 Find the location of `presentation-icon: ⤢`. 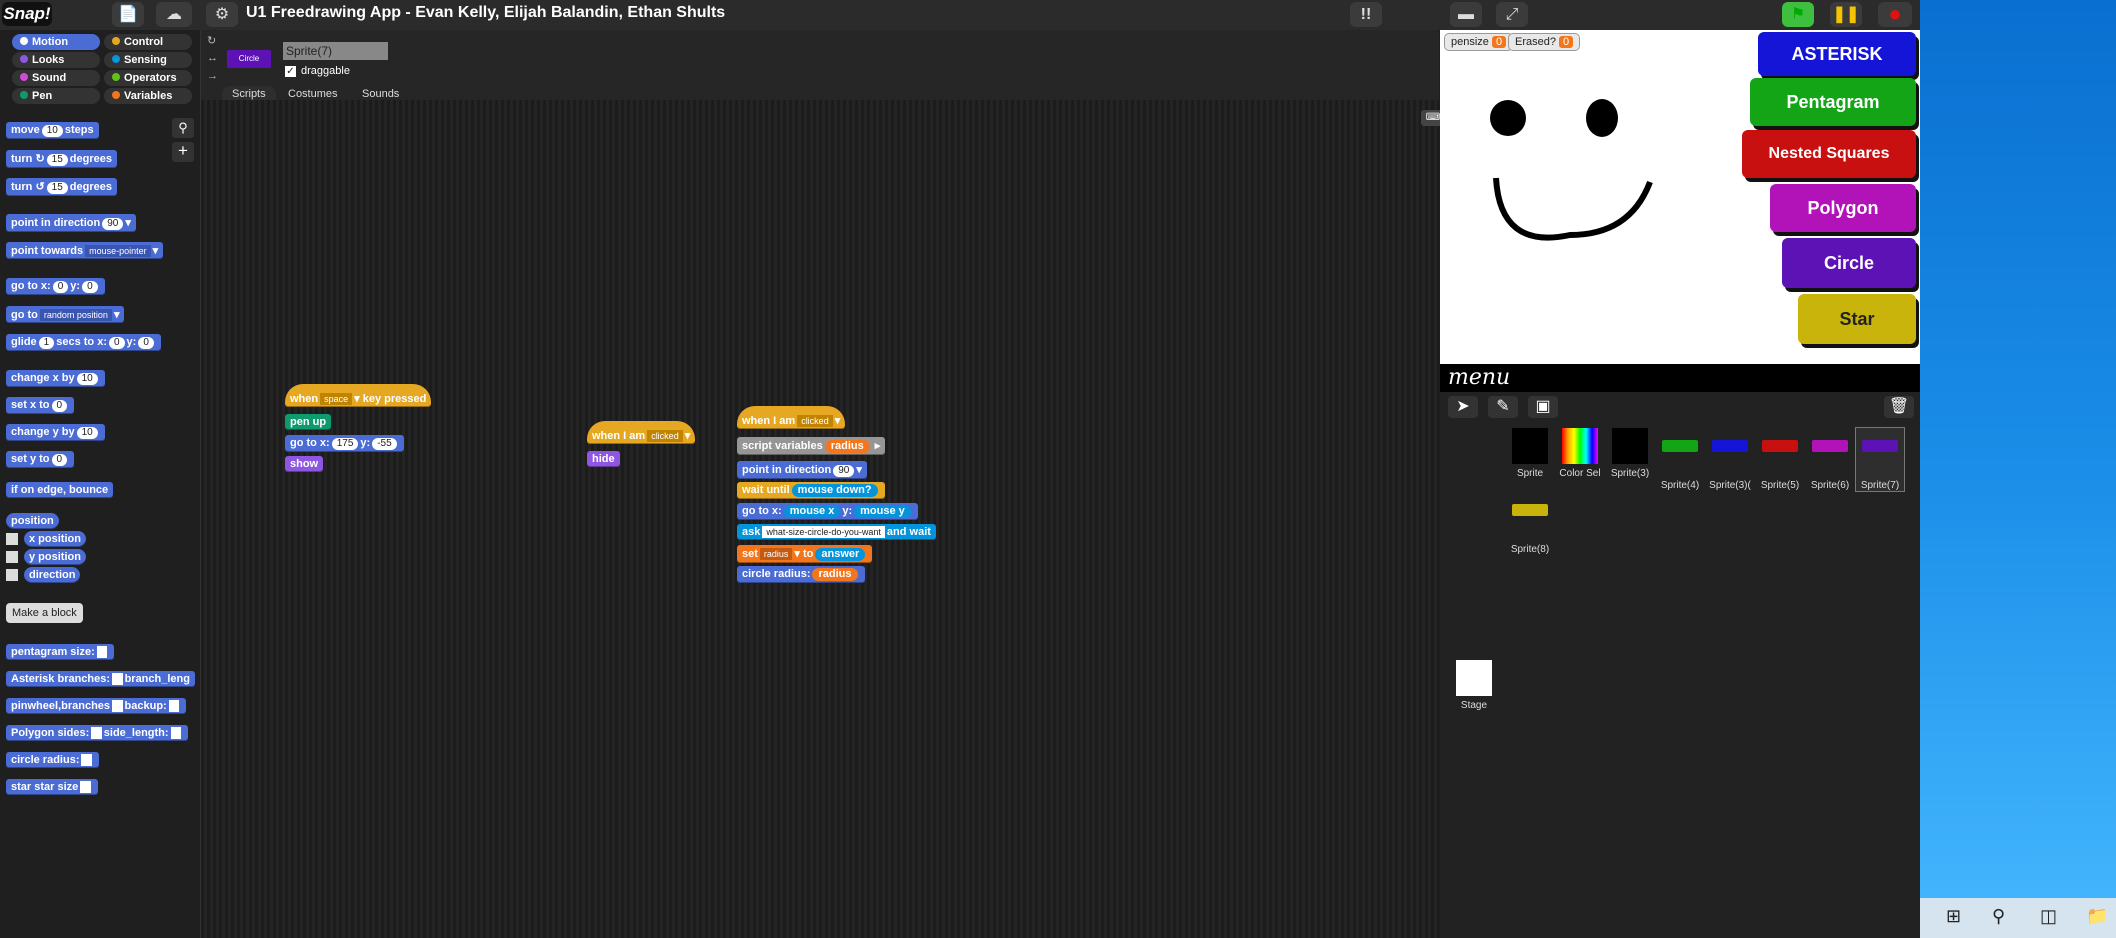

presentation-icon: ⤢ is located at coordinates (1512, 14).